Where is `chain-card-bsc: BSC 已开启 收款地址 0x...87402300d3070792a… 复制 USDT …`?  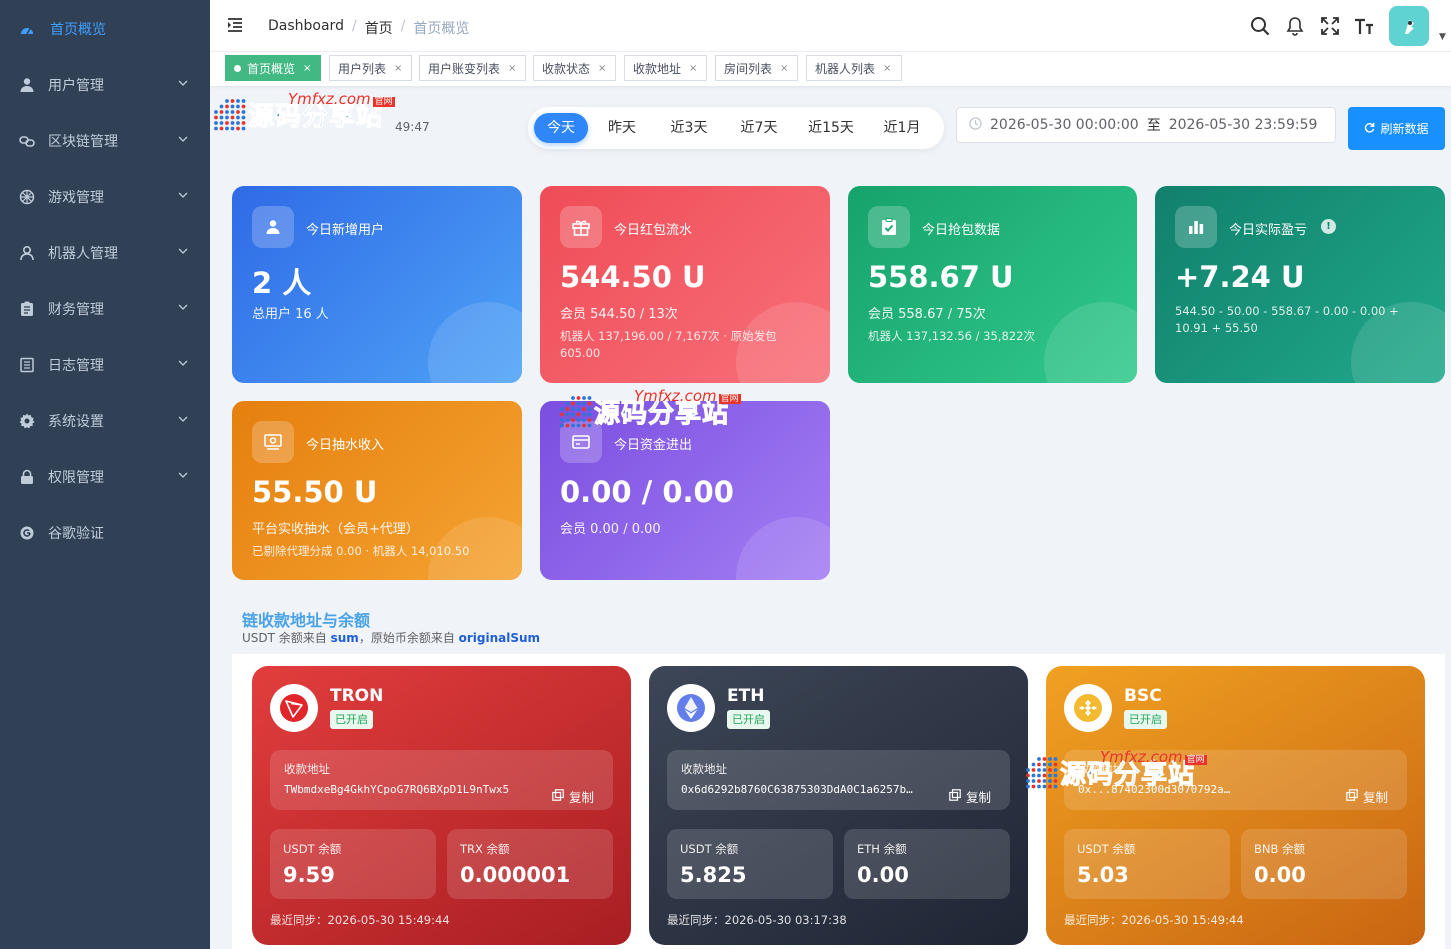 chain-card-bsc: BSC 已开启 收款地址 0x...87402300d3070792a… 复制 USDT … is located at coordinates (1235, 805).